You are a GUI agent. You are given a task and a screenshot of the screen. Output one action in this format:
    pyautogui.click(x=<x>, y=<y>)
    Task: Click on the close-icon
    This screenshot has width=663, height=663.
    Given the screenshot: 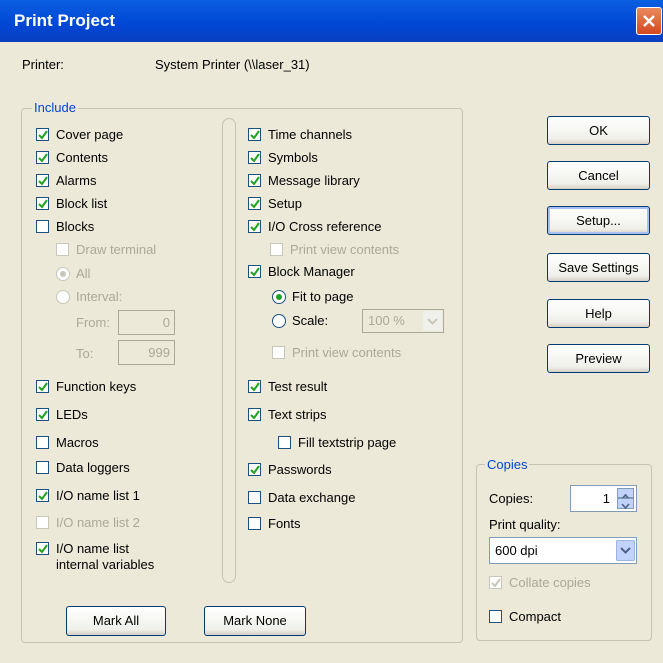 What is the action you would take?
    pyautogui.click(x=649, y=21)
    